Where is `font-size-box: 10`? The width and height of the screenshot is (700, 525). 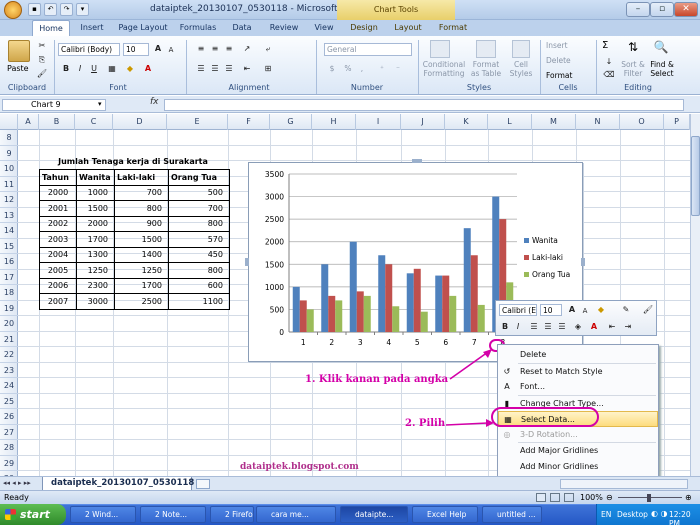
font-size-box: 10 is located at coordinates (136, 49).